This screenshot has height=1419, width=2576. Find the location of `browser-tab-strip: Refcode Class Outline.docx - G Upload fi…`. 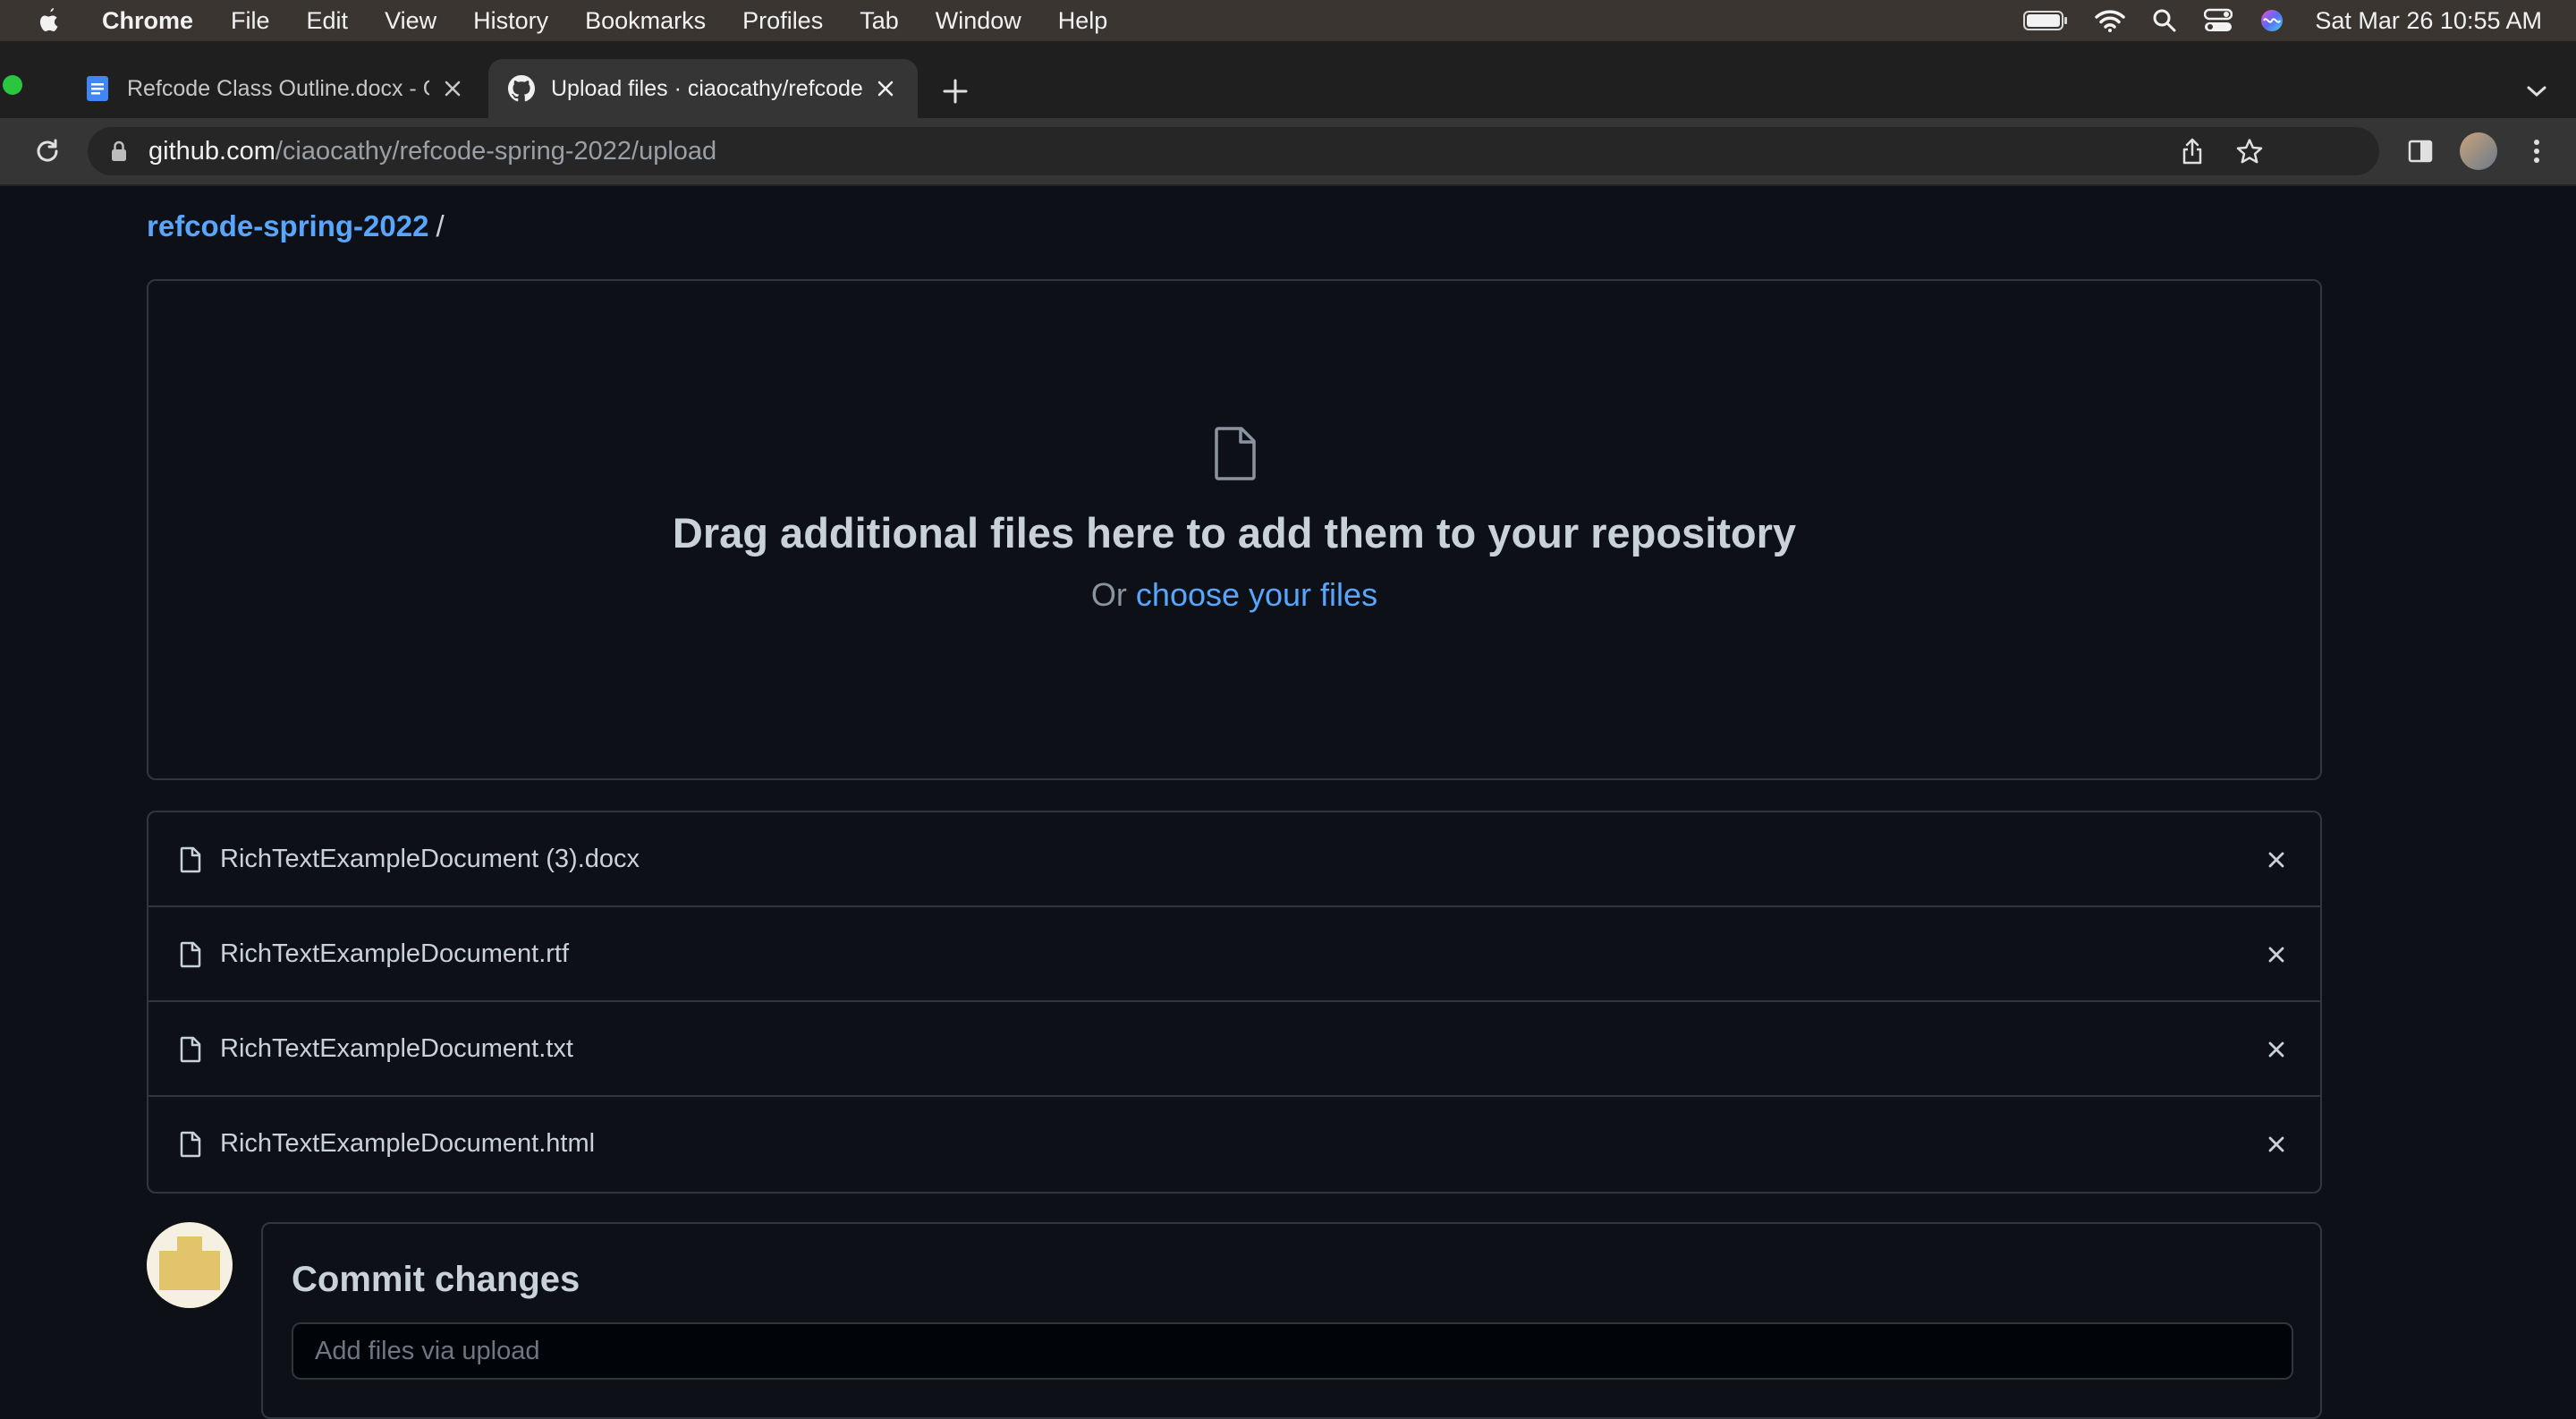

browser-tab-strip: Refcode Class Outline.docx - G Upload fi… is located at coordinates (1288, 79).